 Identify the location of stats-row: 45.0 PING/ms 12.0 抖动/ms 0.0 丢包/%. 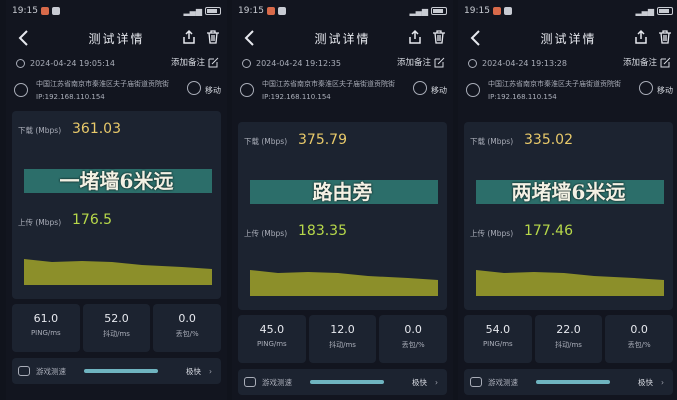
(343, 339).